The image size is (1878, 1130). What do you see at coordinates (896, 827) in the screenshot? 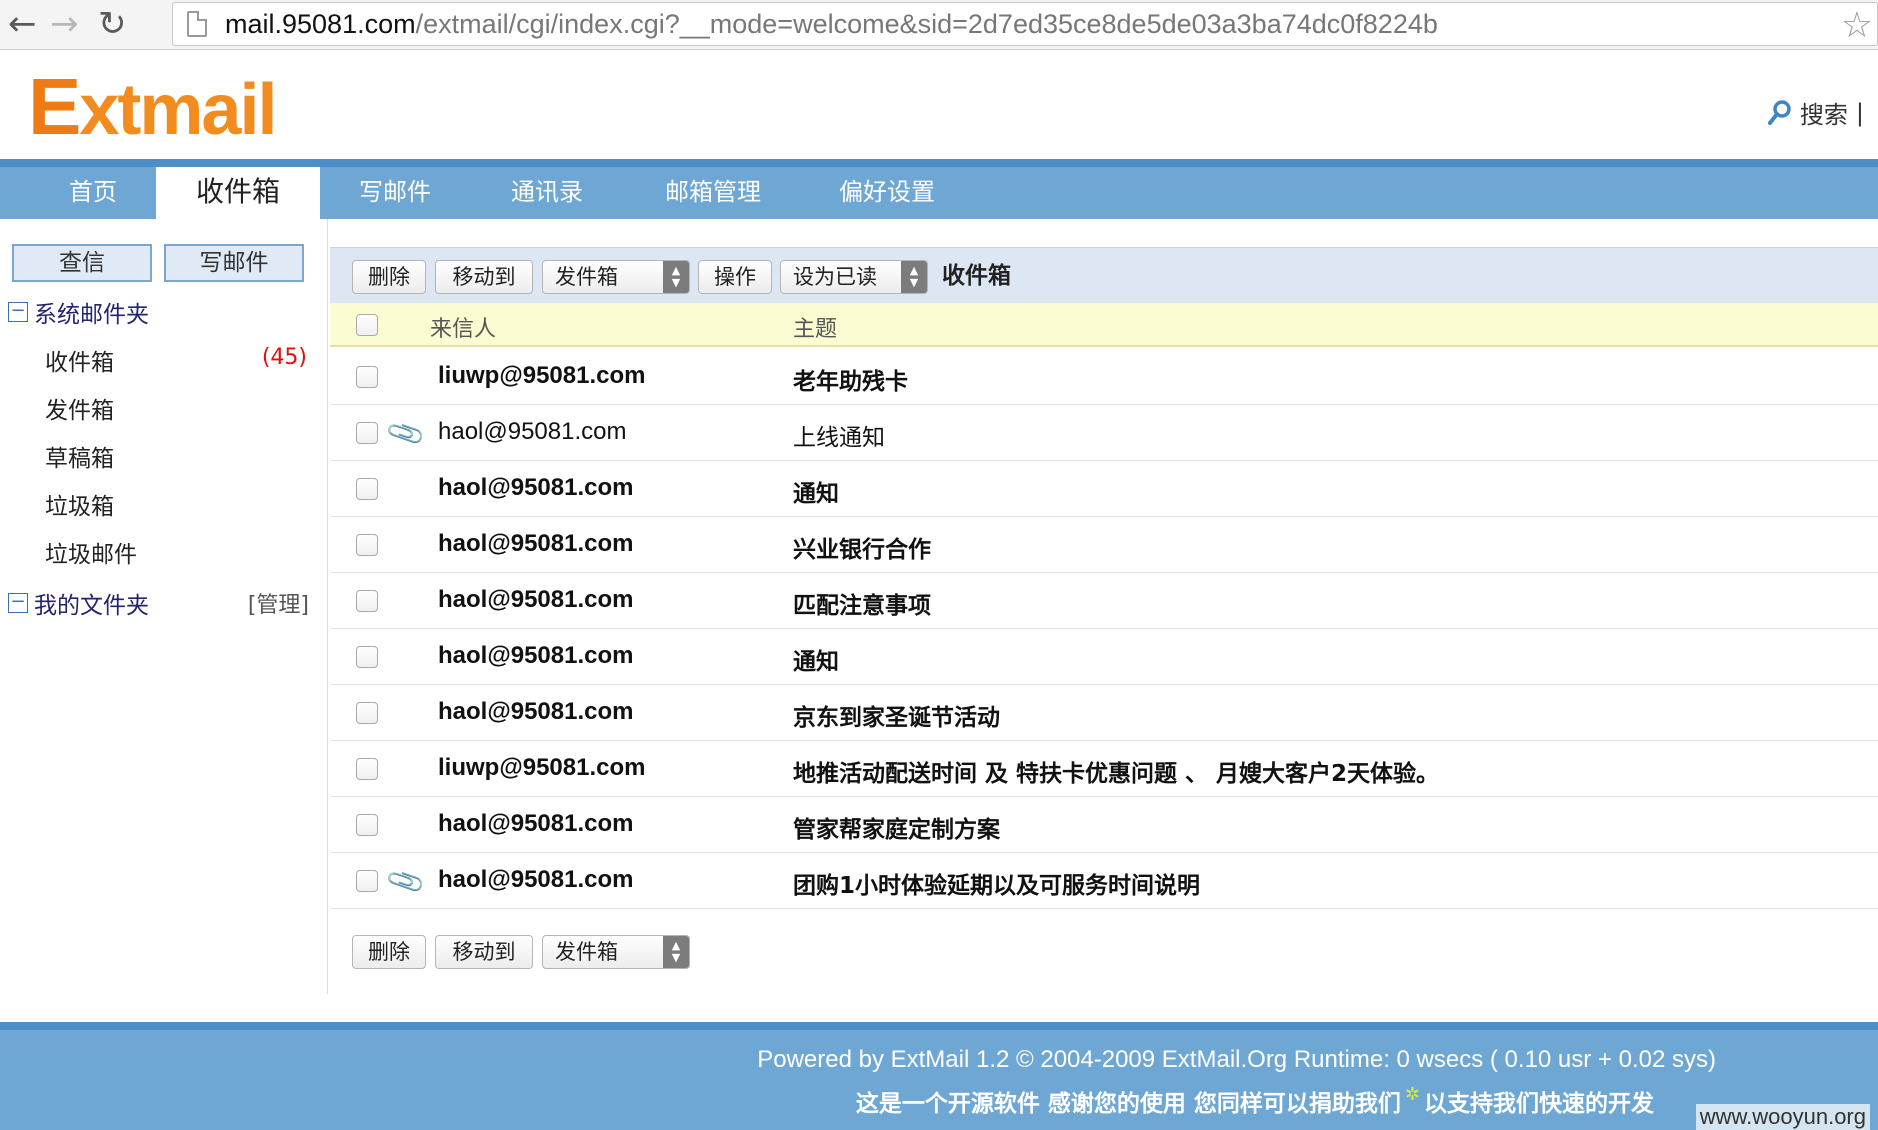
I see `row-subject: 管家帮家庭定制方案` at bounding box center [896, 827].